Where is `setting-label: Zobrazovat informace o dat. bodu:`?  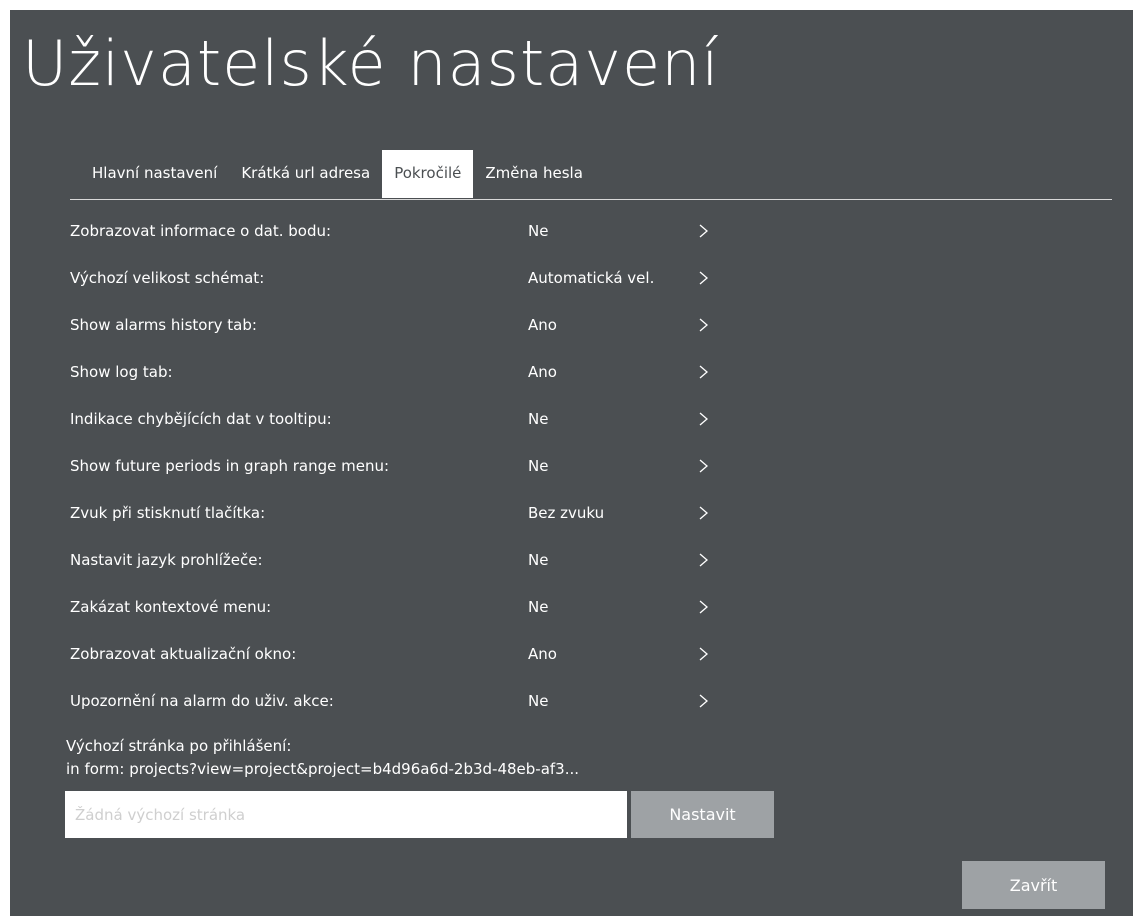 setting-label: Zobrazovat informace o dat. bodu: is located at coordinates (201, 230).